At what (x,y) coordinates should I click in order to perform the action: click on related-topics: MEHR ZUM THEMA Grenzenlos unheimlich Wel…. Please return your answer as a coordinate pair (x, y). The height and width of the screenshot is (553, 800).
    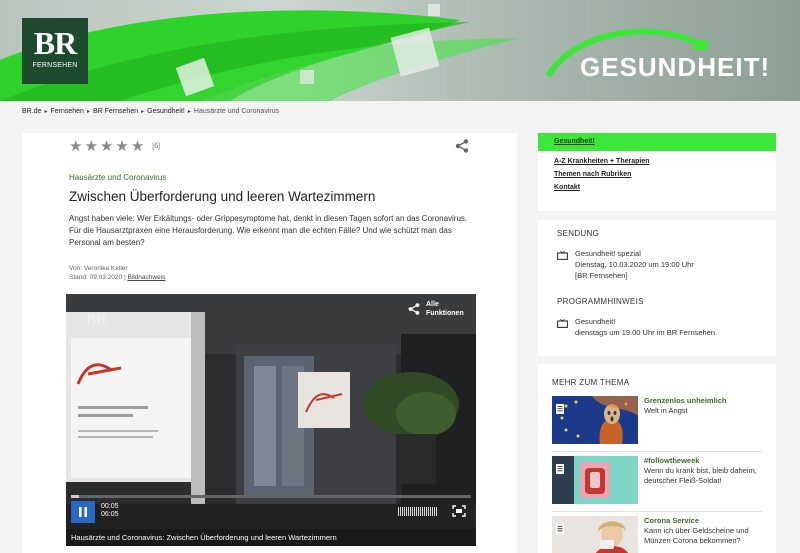
    Looking at the image, I should click on (657, 458).